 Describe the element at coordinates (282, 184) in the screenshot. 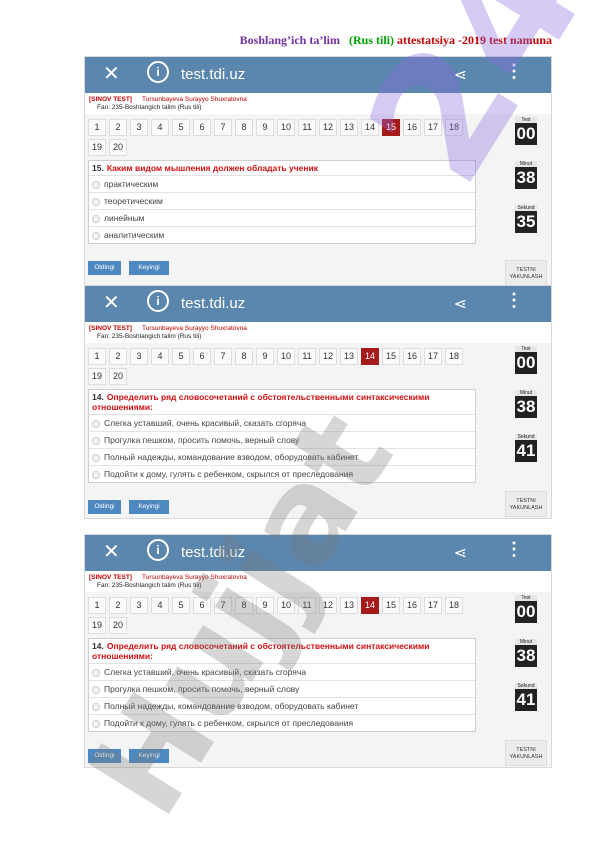

I see `answer-option: практическим` at that location.